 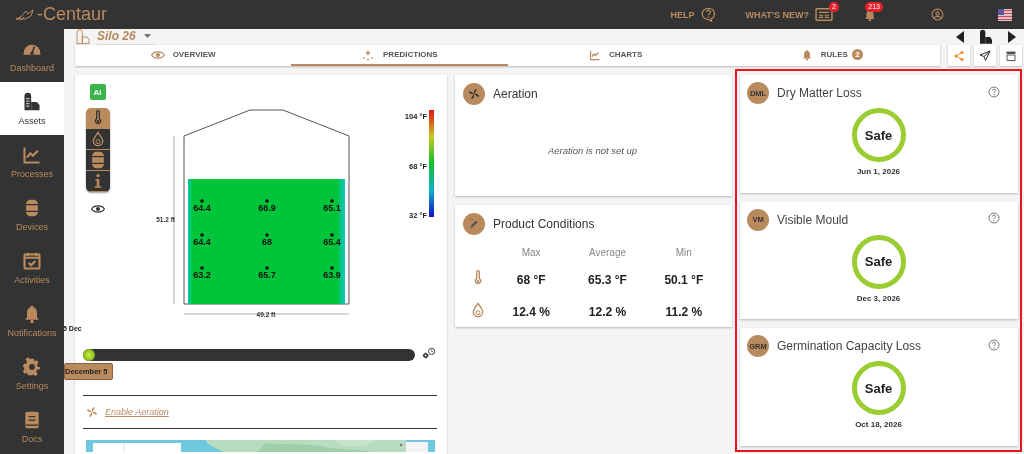 I want to click on sidebar-item: Assets, so click(x=32, y=109).